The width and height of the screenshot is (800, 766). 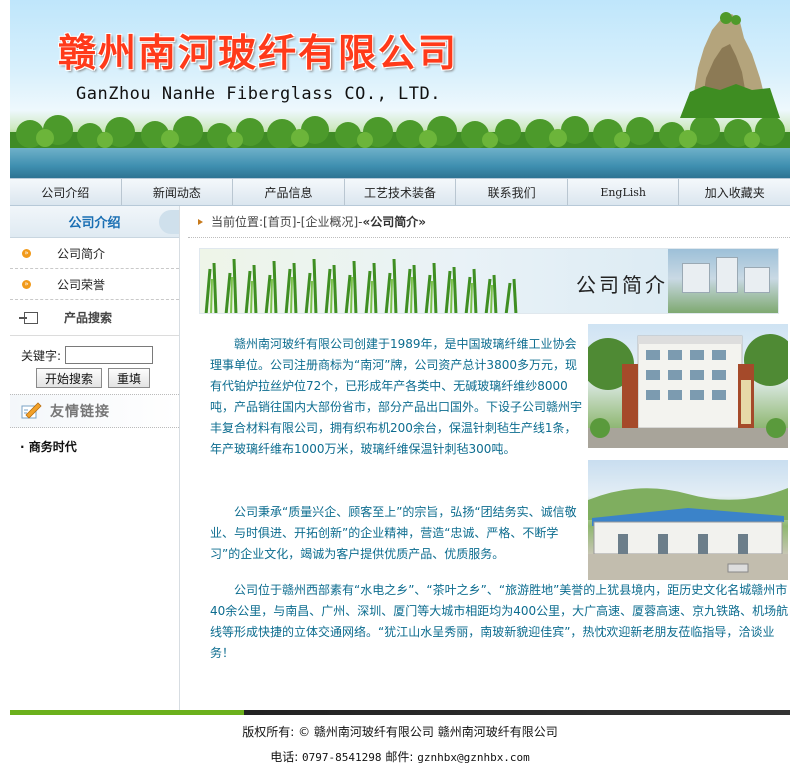 I want to click on sidebar-title: 公司介绍, so click(x=94, y=223).